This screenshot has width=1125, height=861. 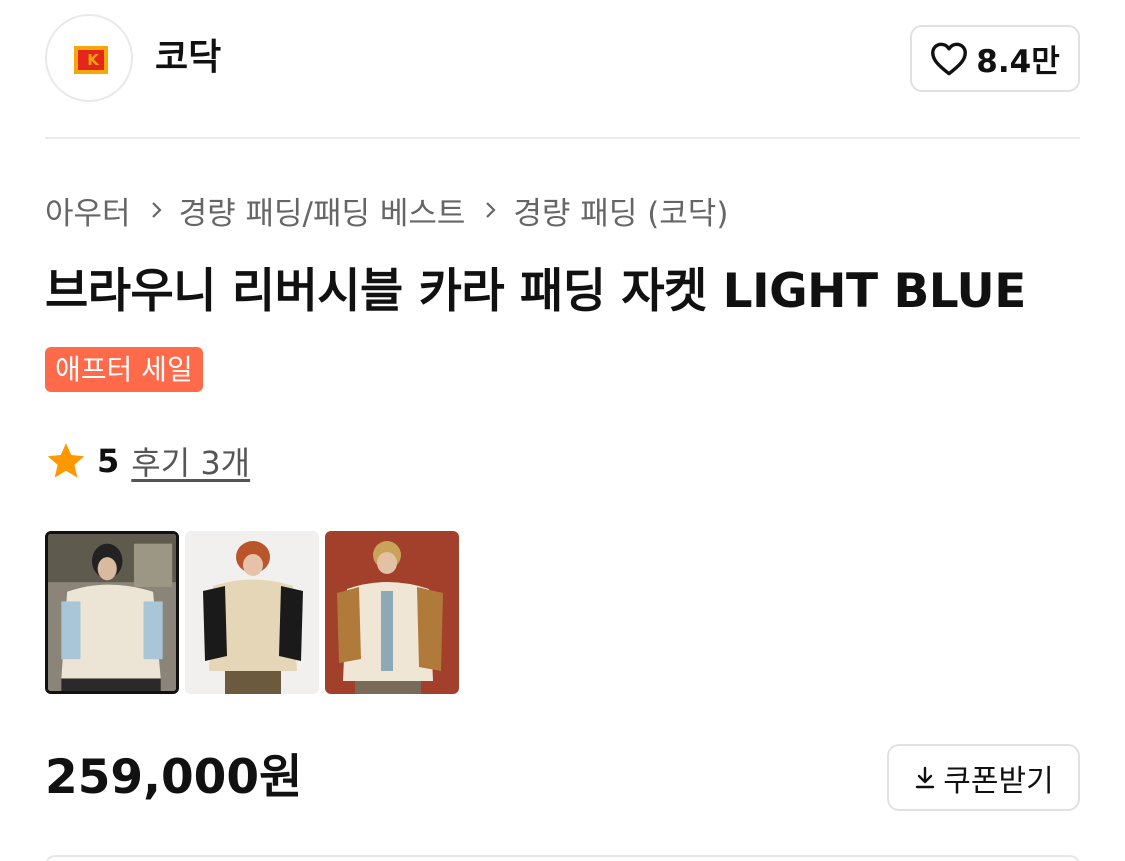 What do you see at coordinates (190, 461) in the screenshot?
I see `review-count-link: 후기 3개` at bounding box center [190, 461].